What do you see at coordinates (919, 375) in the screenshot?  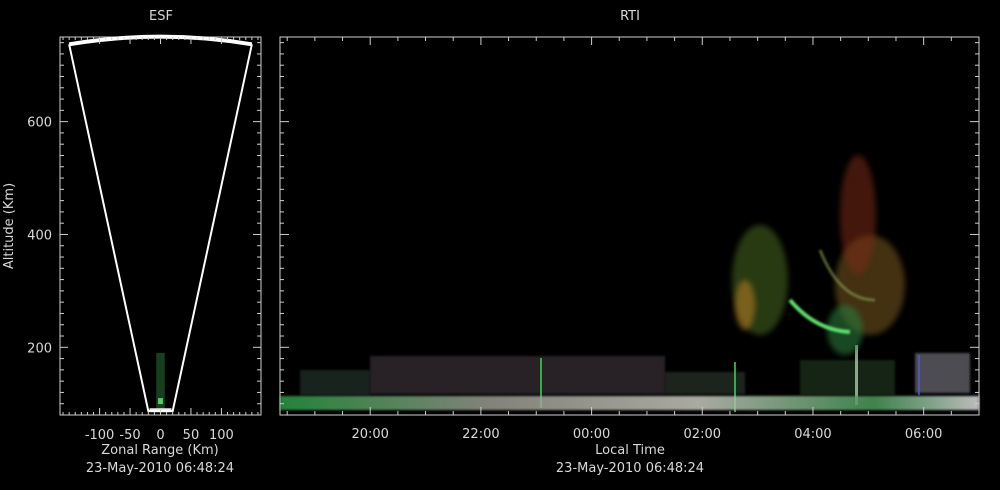 I see `rti-streak` at bounding box center [919, 375].